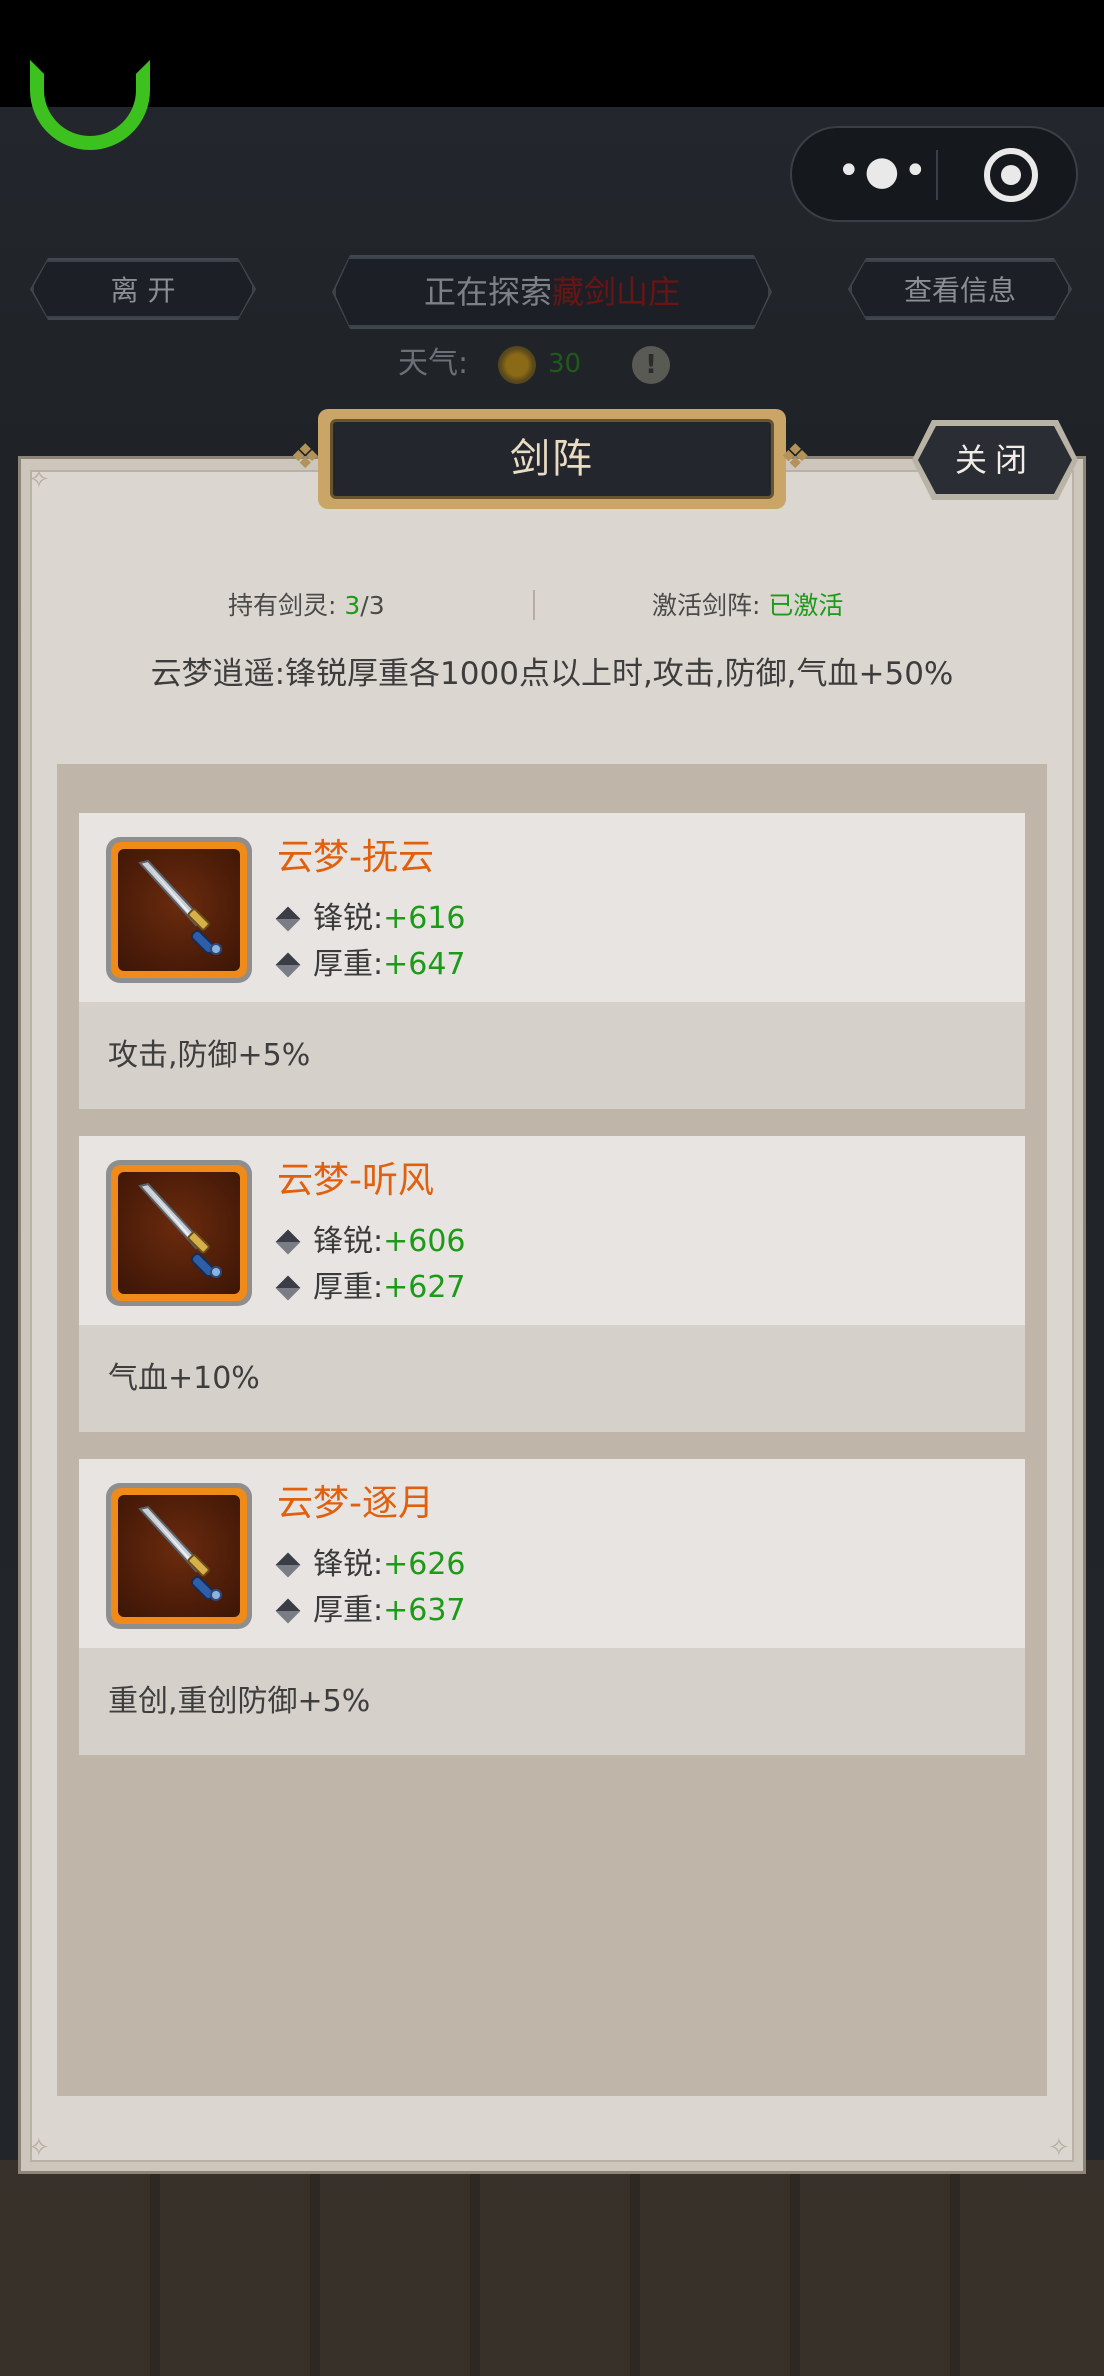 The width and height of the screenshot is (1104, 2376). Describe the element at coordinates (565, 364) in the screenshot. I see `weather-value: 30` at that location.